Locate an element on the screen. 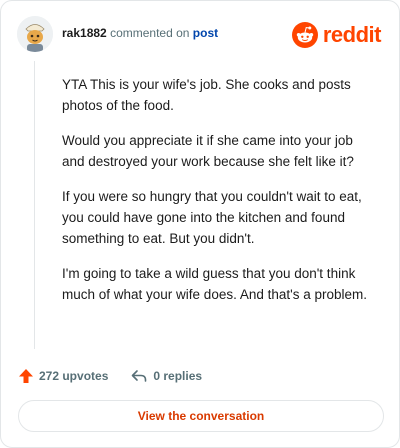 The width and height of the screenshot is (400, 448). comment-header: rak1882 commented on post reddit is located at coordinates (200, 34).